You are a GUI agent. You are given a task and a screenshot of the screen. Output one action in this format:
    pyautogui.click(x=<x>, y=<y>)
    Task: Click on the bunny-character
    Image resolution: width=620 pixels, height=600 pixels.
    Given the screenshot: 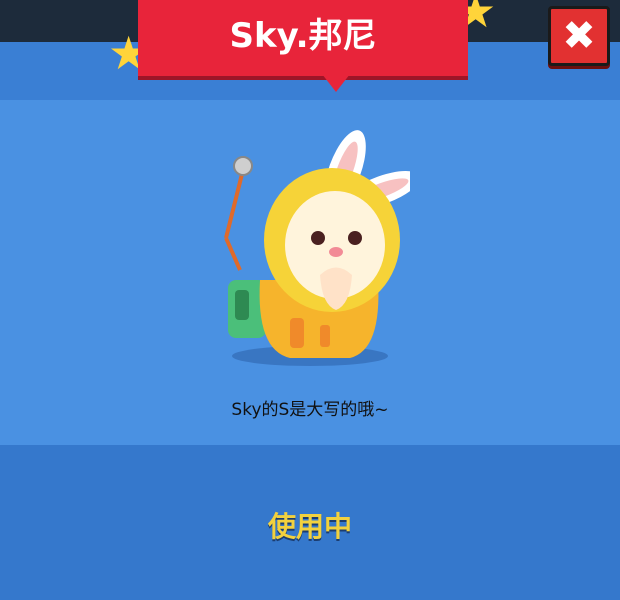 What is the action you would take?
    pyautogui.click(x=317, y=248)
    